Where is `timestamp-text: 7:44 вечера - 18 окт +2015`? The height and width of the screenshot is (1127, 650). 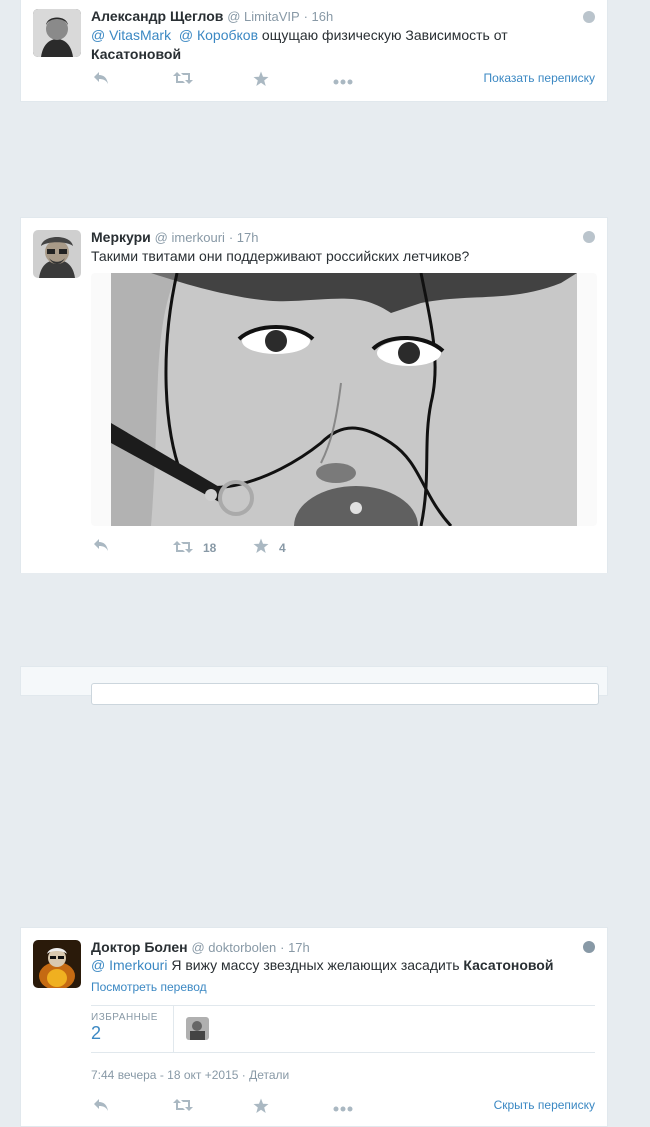
timestamp-text: 7:44 вечера - 18 окт +2015 is located at coordinates (164, 1075).